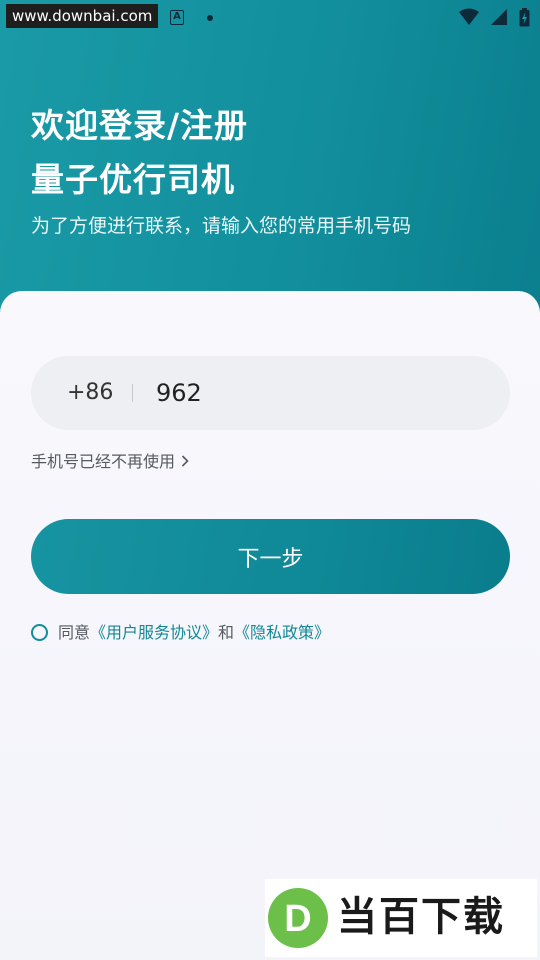 Image resolution: width=540 pixels, height=960 pixels. I want to click on agreement-text: 同意《用户服务协议》和《隐私政策》, so click(194, 633).